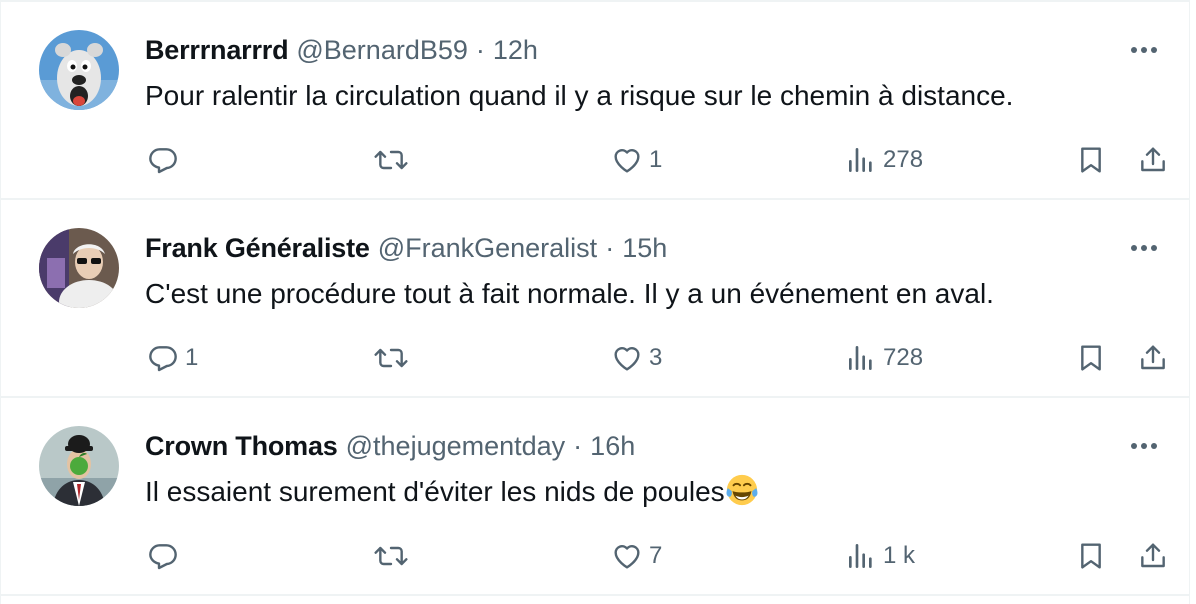 The image size is (1196, 604). What do you see at coordinates (456, 446) in the screenshot?
I see `user-handle: @thejugementday` at bounding box center [456, 446].